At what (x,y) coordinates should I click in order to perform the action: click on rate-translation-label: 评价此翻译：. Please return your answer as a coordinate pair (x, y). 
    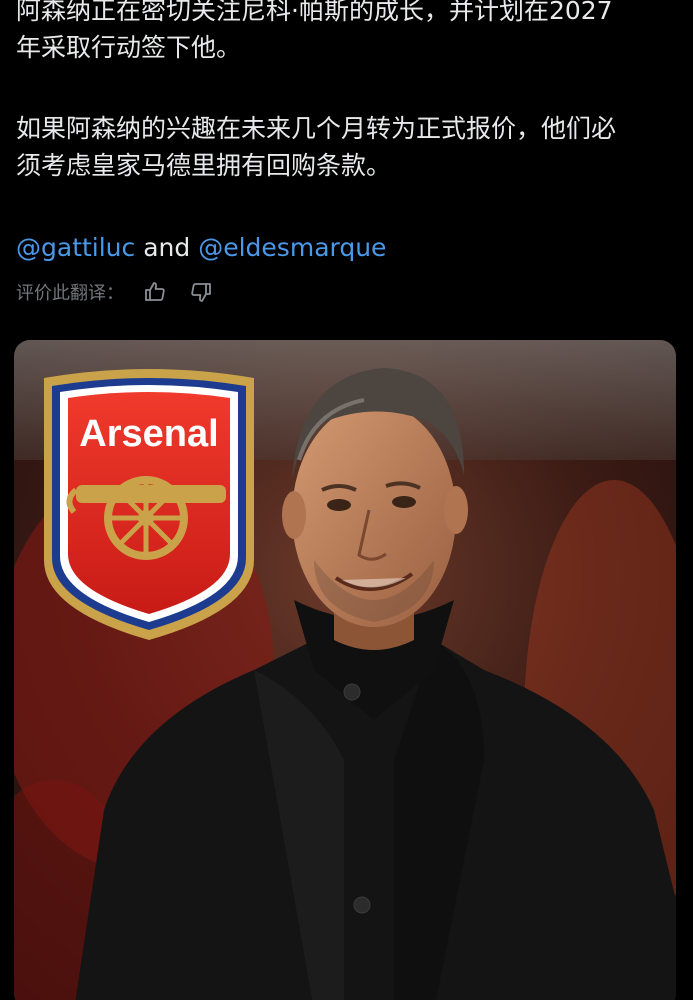
    Looking at the image, I should click on (70, 293).